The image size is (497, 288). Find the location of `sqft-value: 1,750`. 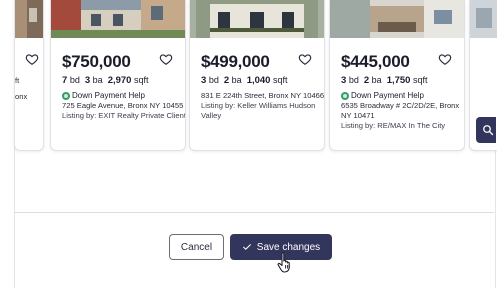

sqft-value: 1,750 is located at coordinates (398, 80).